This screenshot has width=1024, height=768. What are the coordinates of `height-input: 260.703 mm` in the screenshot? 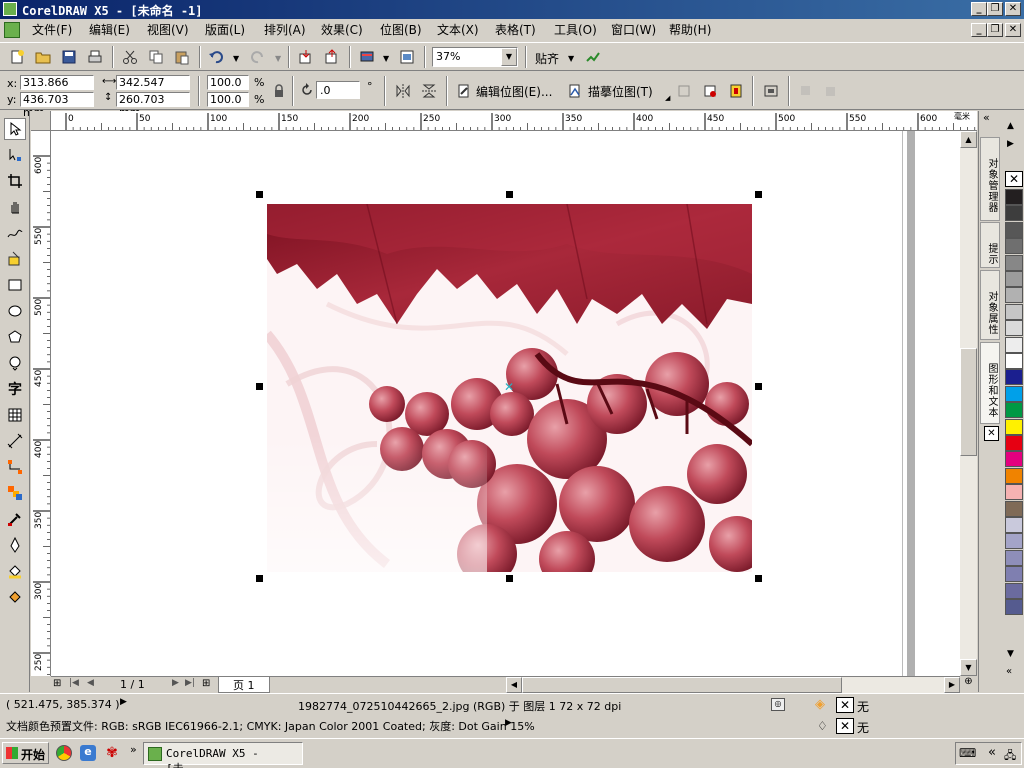 It's located at (153, 105).